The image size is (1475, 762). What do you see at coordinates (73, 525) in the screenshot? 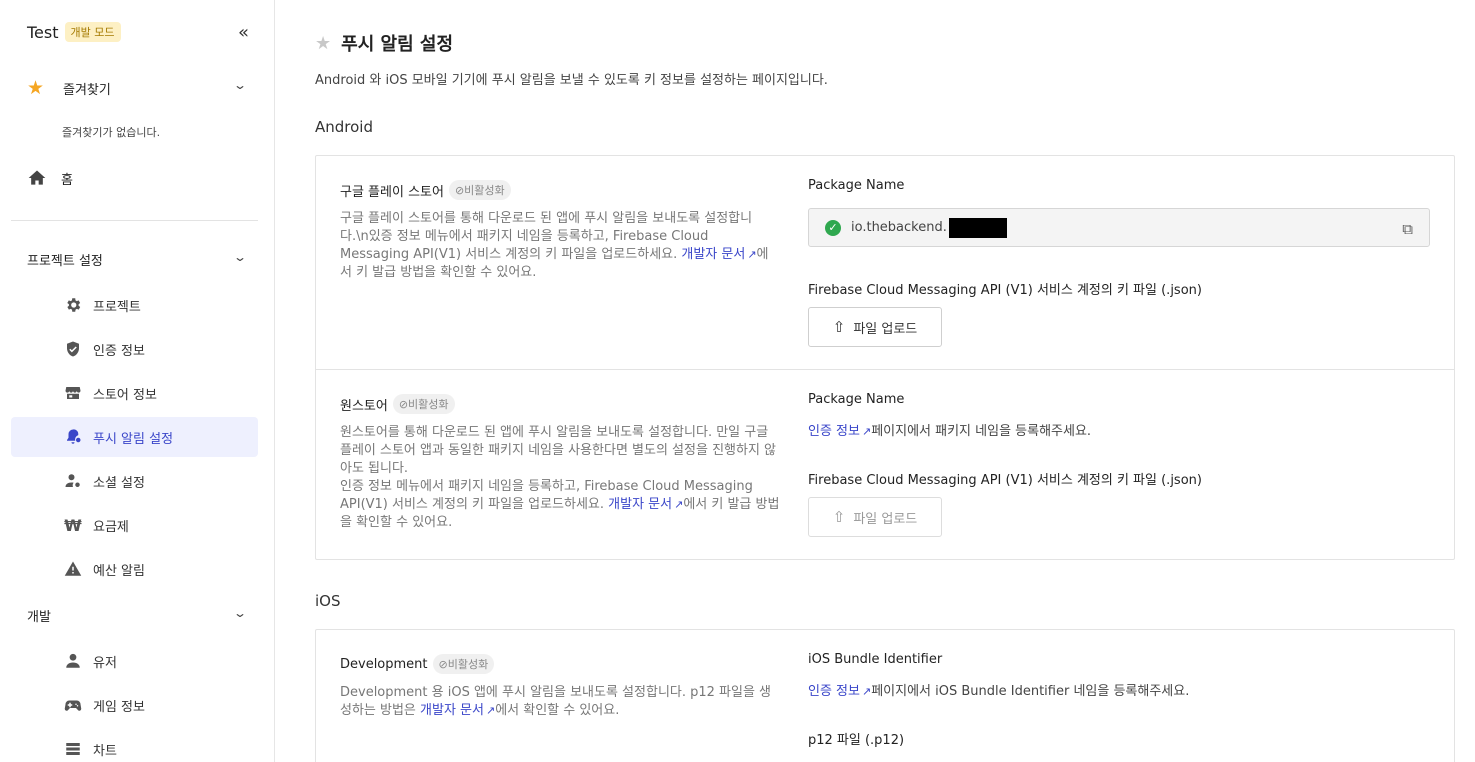
I see `won-icon: ₩` at bounding box center [73, 525].